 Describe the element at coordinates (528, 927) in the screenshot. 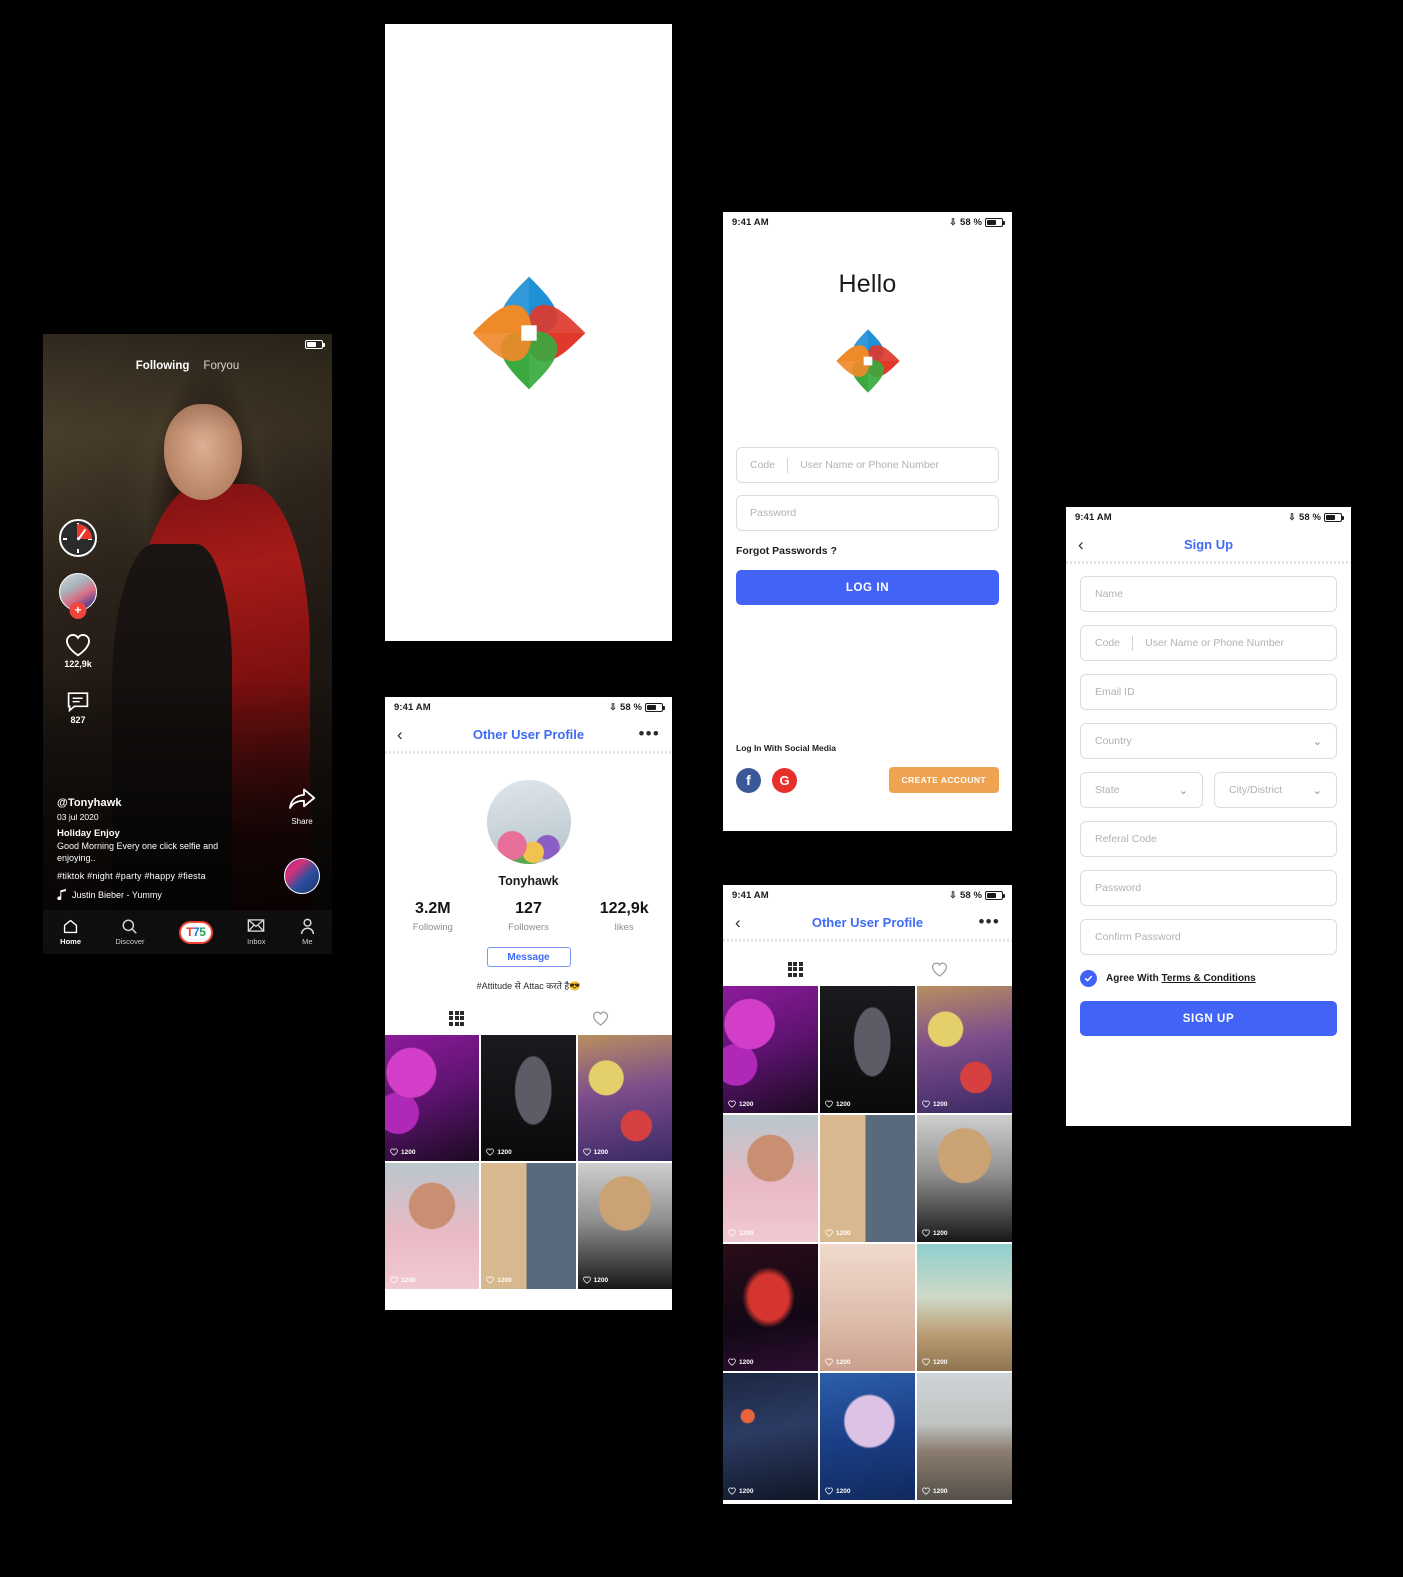

I see `stat-followers-label: Followers` at that location.